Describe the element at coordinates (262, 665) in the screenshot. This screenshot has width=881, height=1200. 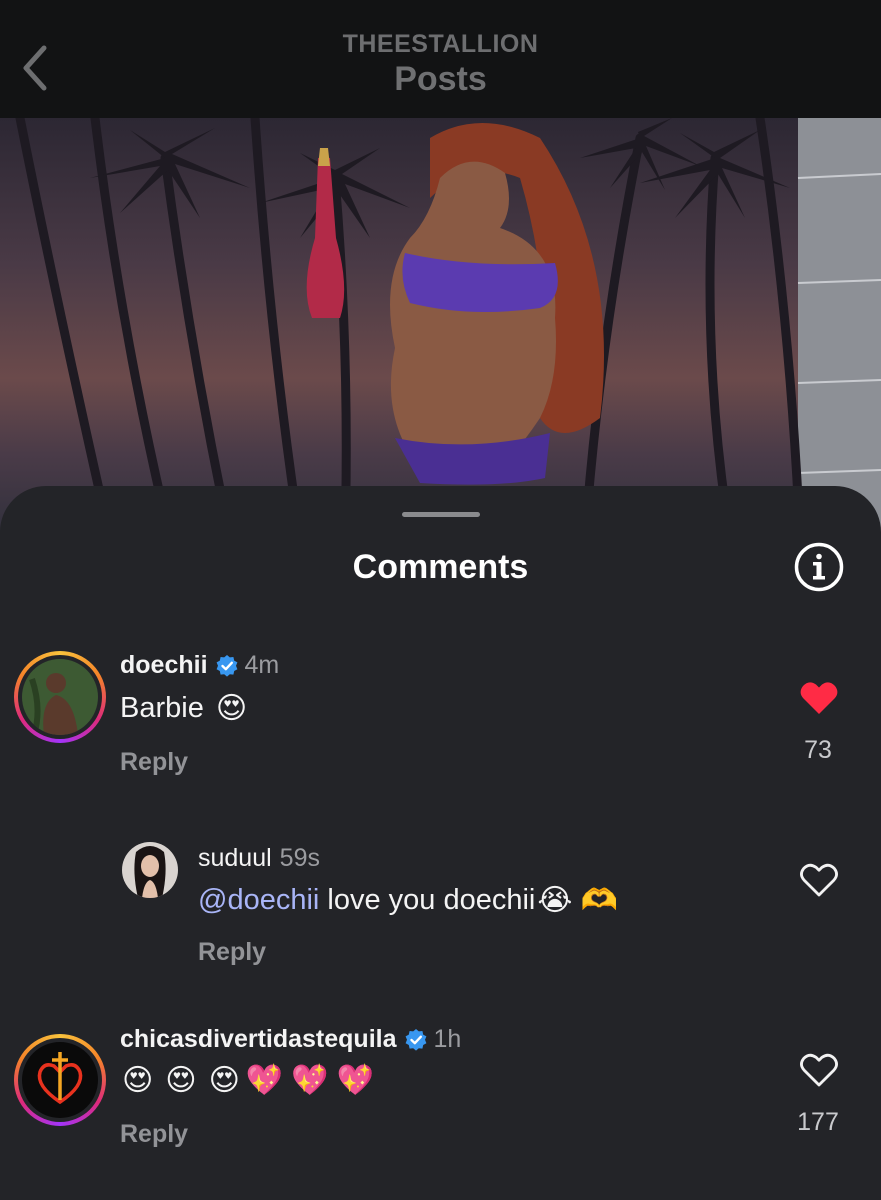
I see `comment-time: 4m` at that location.